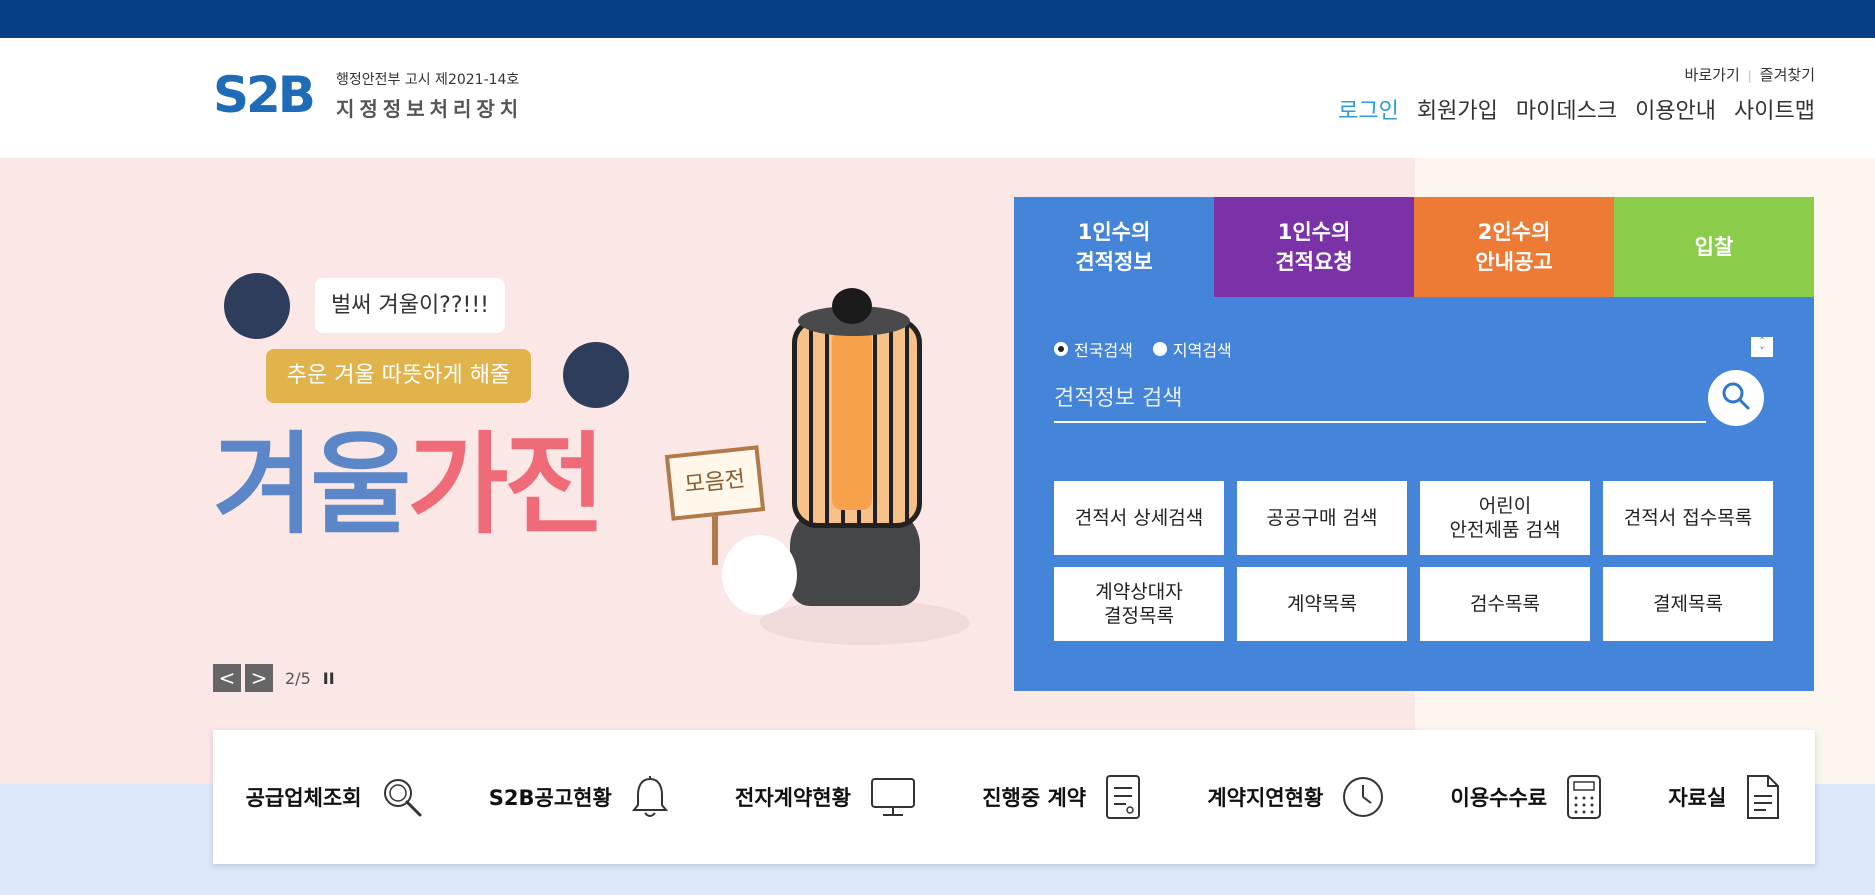  I want to click on contract-list-button: 계약목록, so click(1322, 604).